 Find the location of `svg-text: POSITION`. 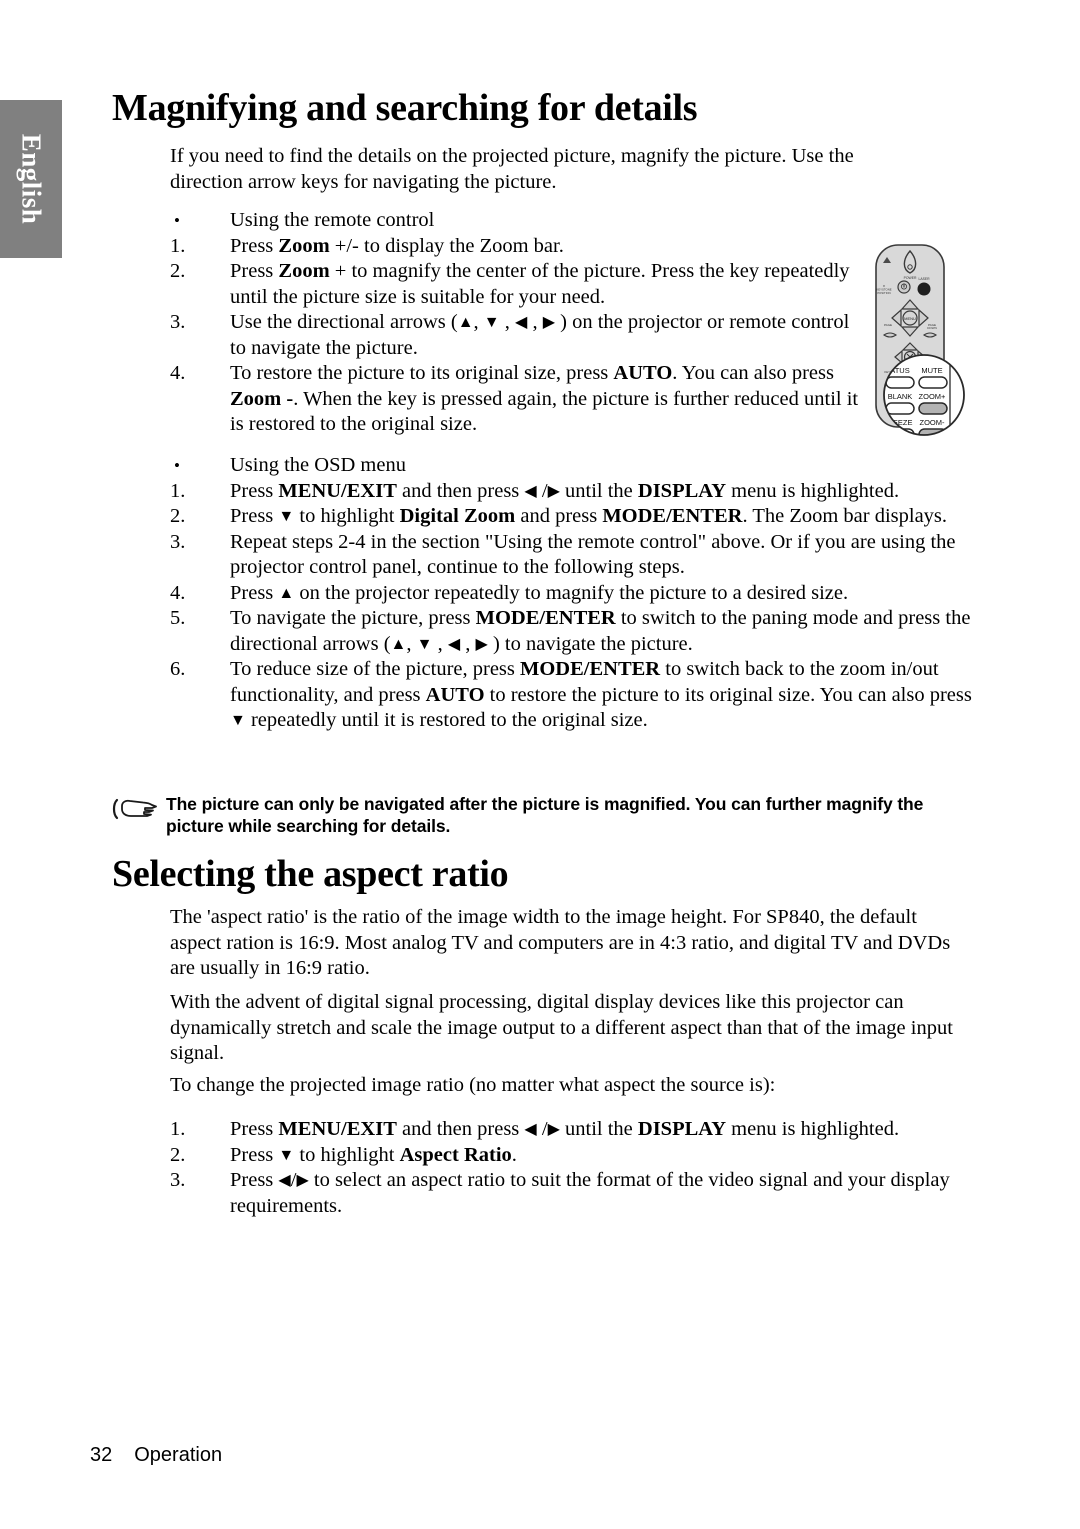

svg-text: POSITION is located at coordinates (883, 293).